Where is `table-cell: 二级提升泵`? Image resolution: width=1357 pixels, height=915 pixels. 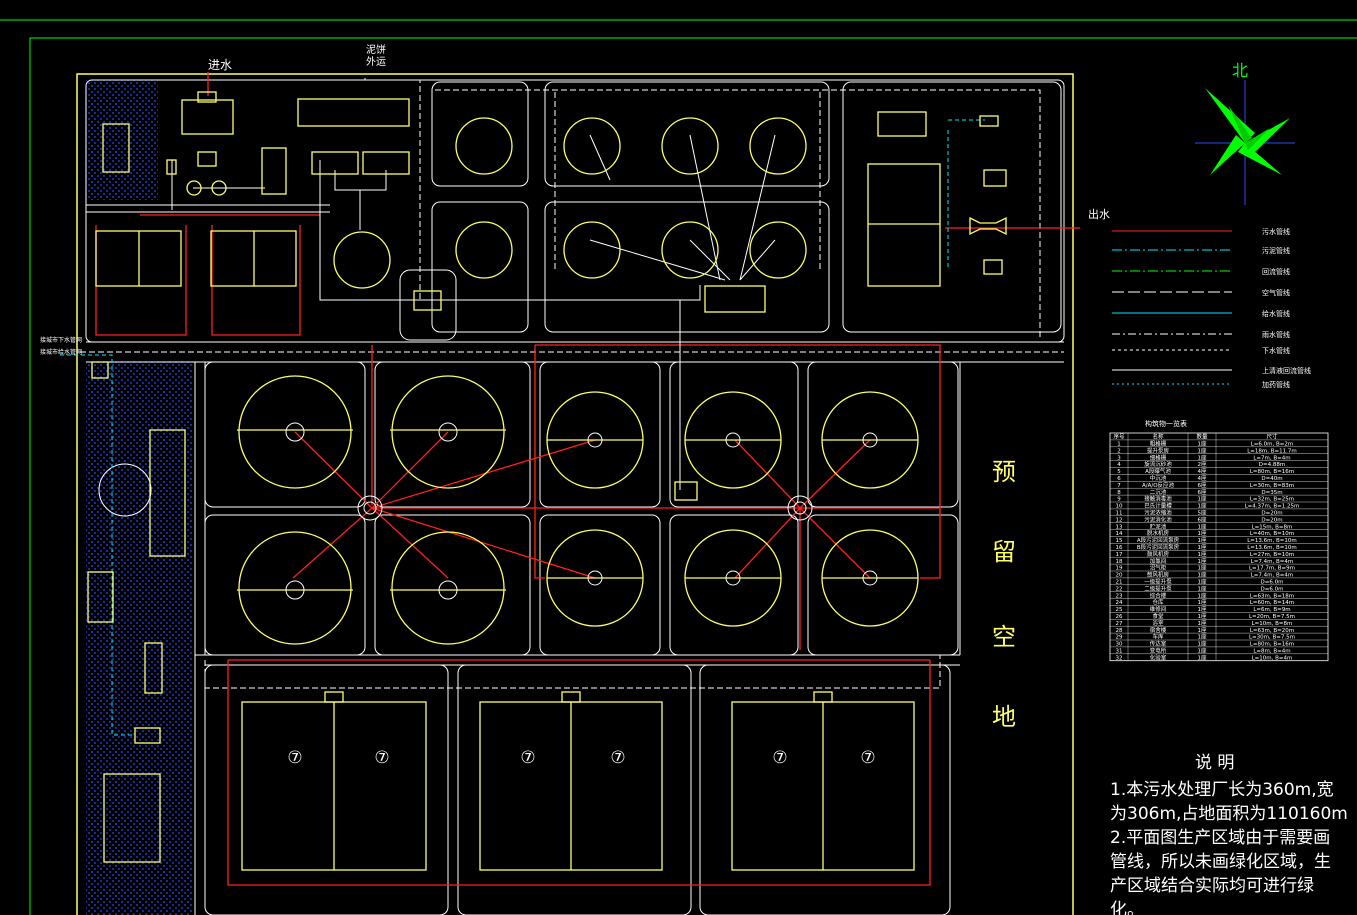 table-cell: 二级提升泵 is located at coordinates (1158, 588).